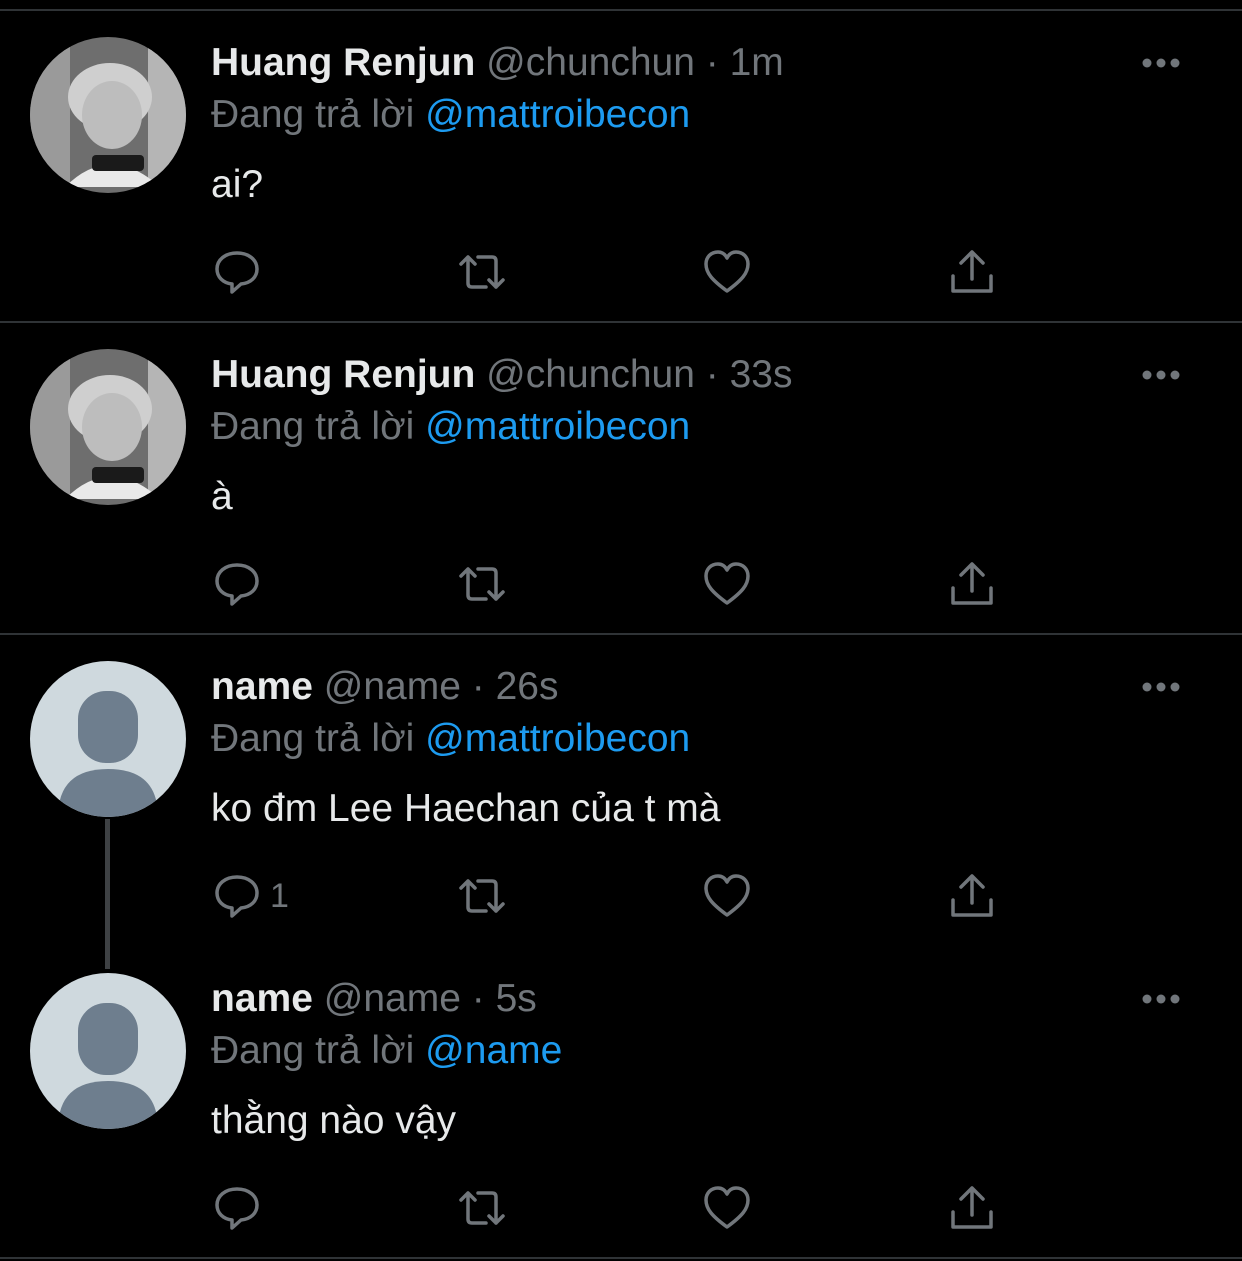 Image resolution: width=1242 pixels, height=1261 pixels. I want to click on timestamp: 26s, so click(527, 686).